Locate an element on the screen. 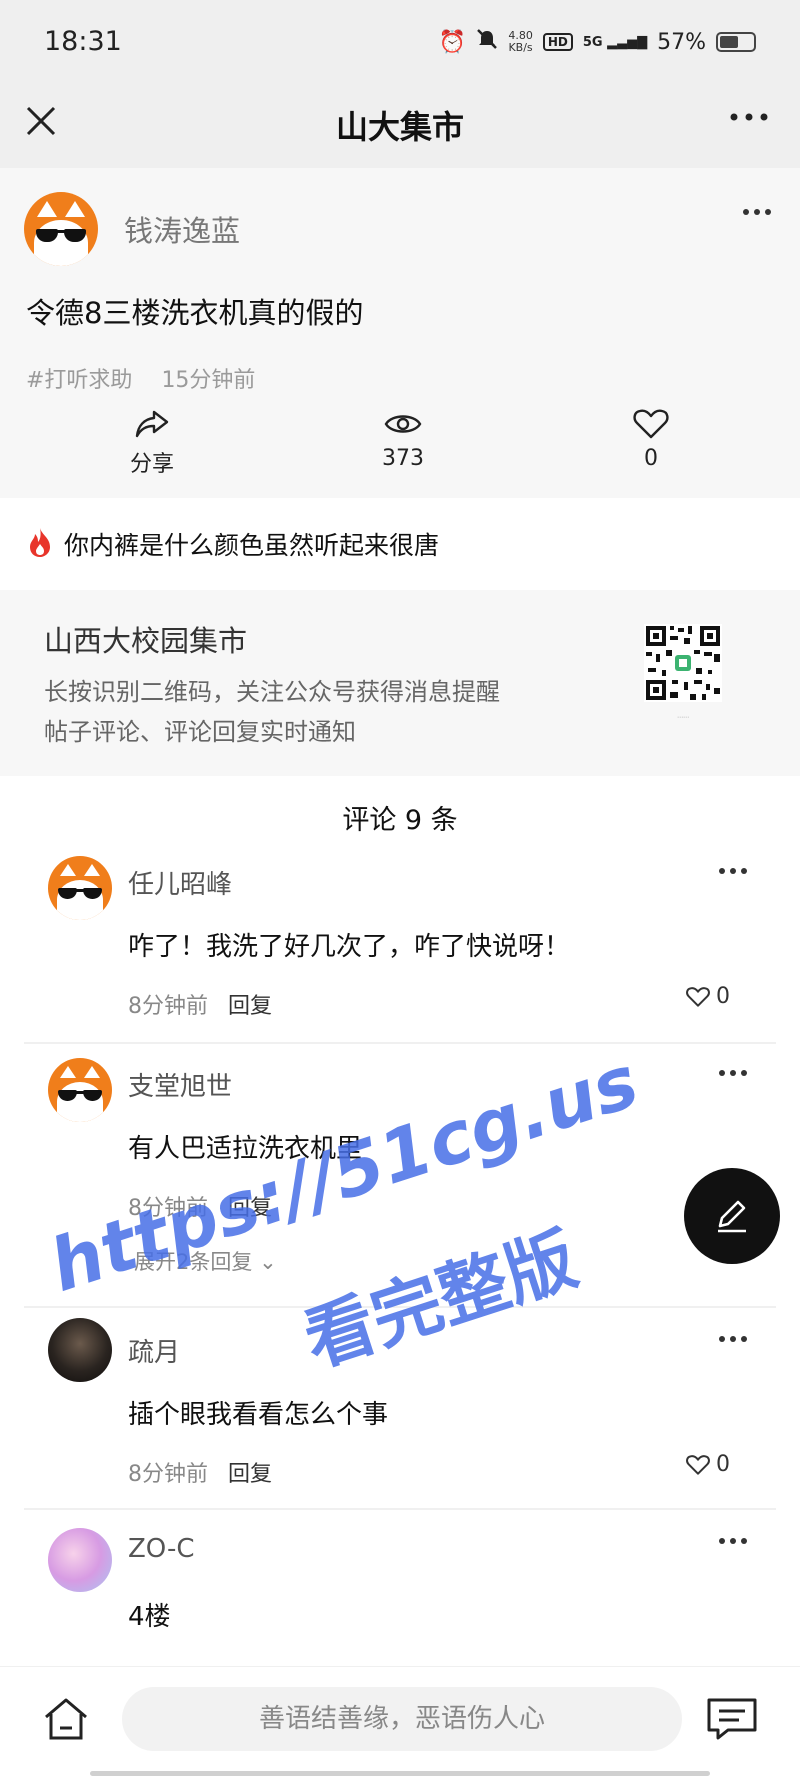  battery-fill is located at coordinates (729, 42).